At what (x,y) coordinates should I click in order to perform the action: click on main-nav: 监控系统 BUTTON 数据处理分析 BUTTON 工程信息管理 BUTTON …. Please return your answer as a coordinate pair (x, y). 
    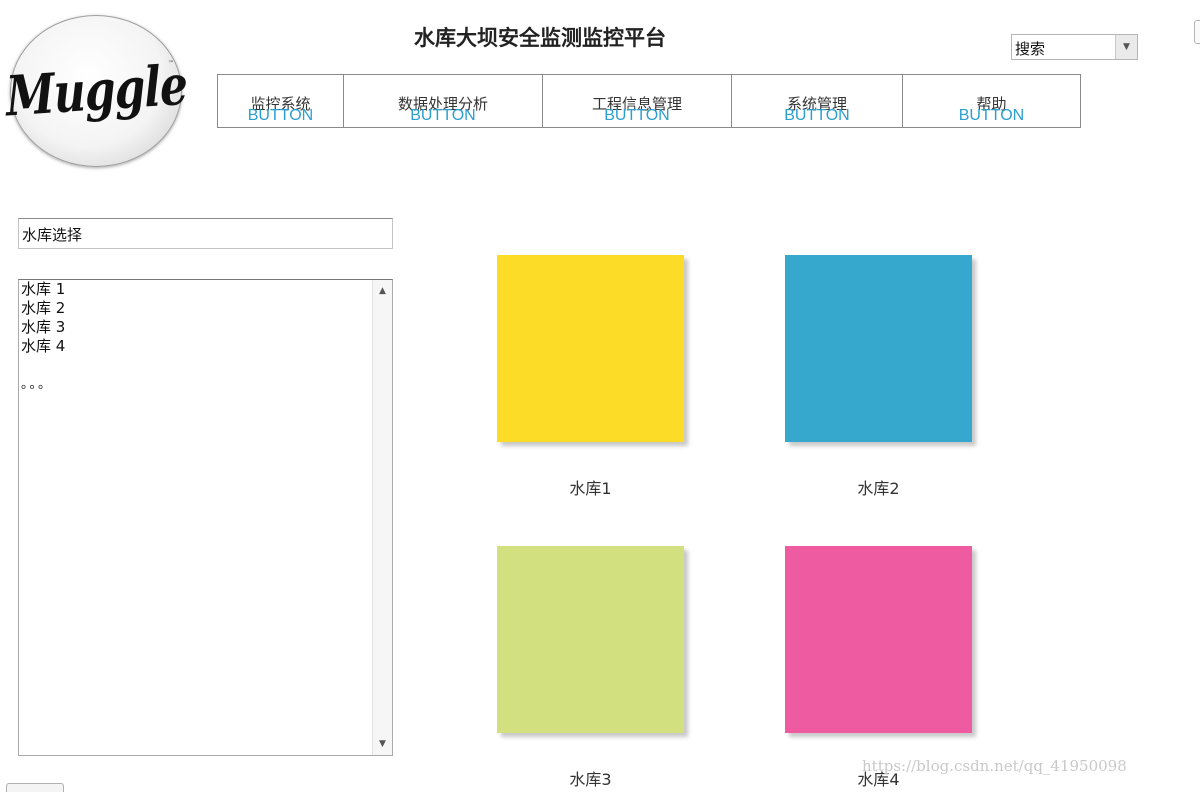
    Looking at the image, I should click on (649, 101).